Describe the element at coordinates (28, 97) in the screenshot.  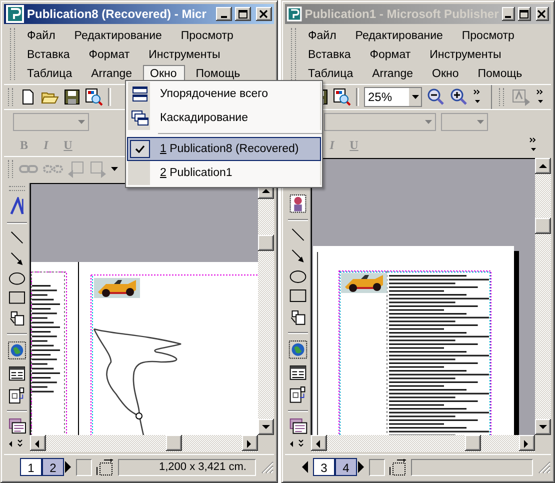
I see `new-document-icon` at that location.